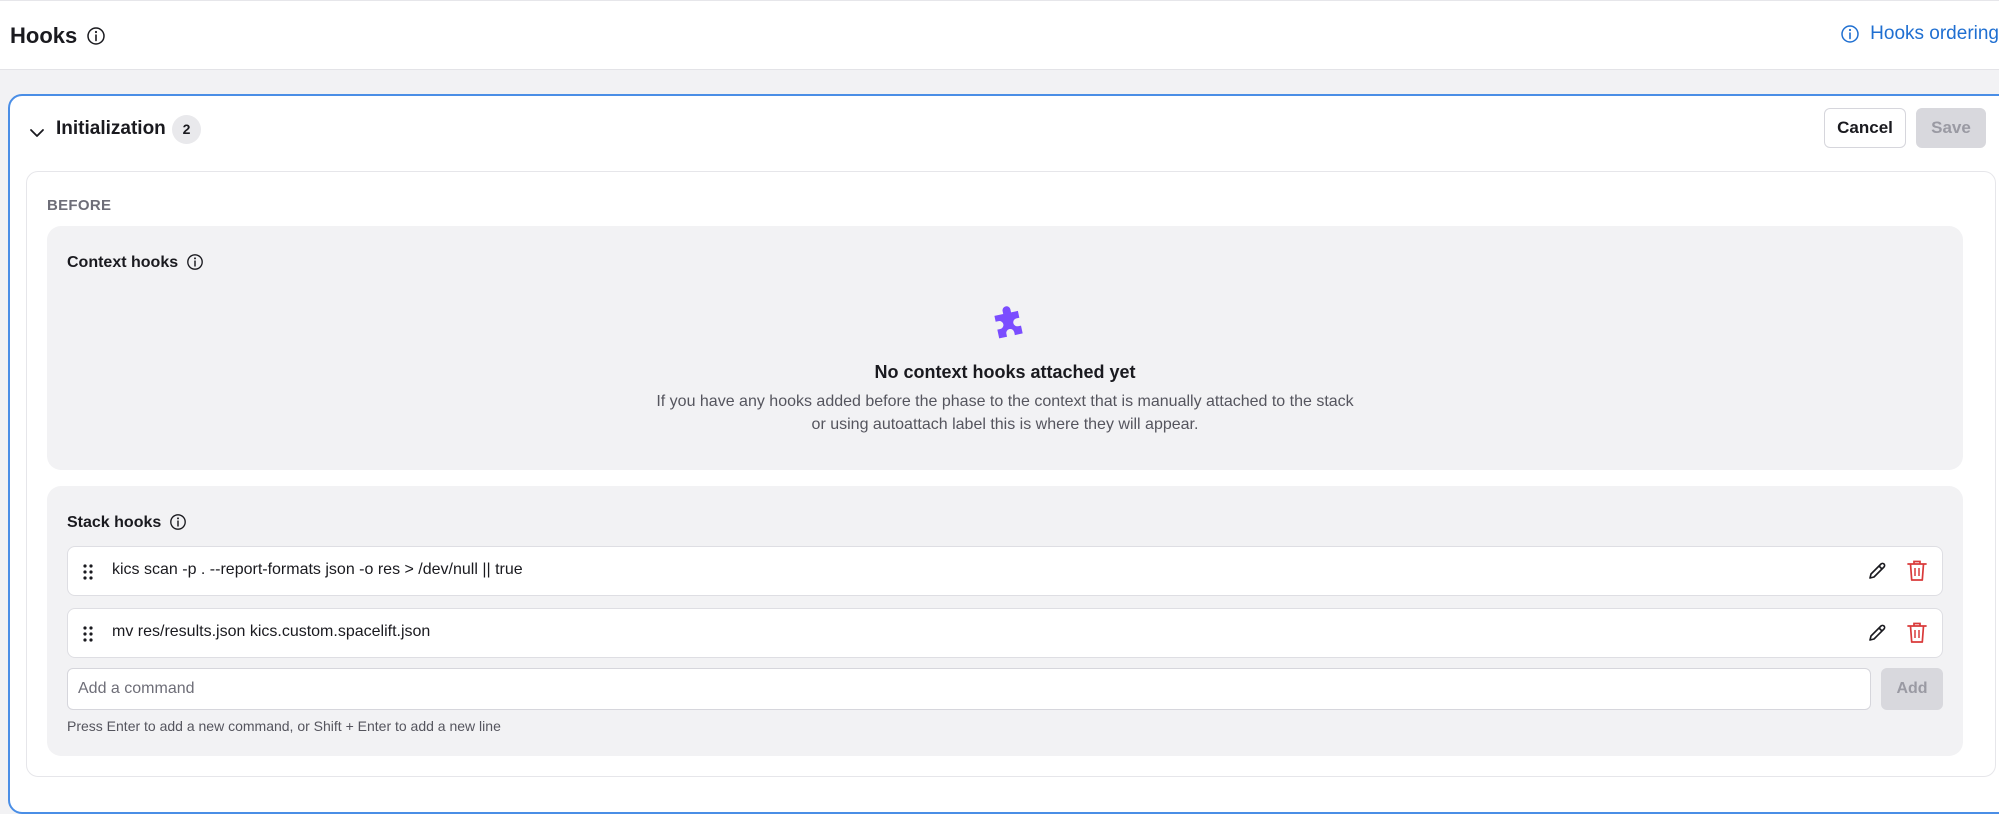  I want to click on page-header: Hooks Hooks ordering, so click(999, 35).